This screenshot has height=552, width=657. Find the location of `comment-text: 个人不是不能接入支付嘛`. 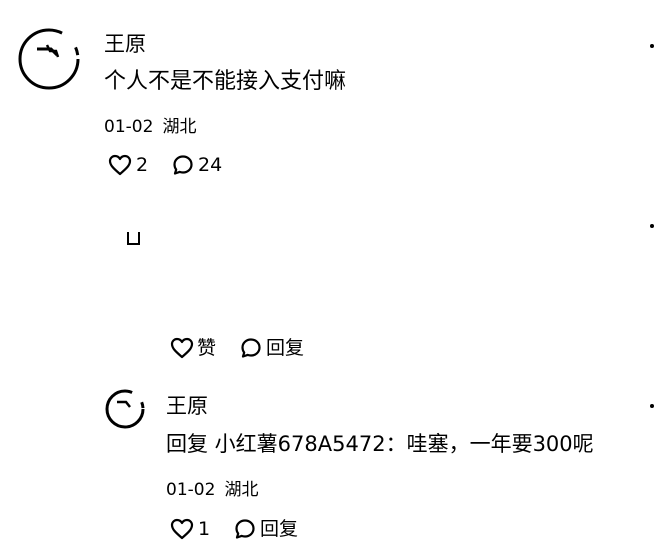

comment-text: 个人不是不能接入支付嘛 is located at coordinates (225, 82).